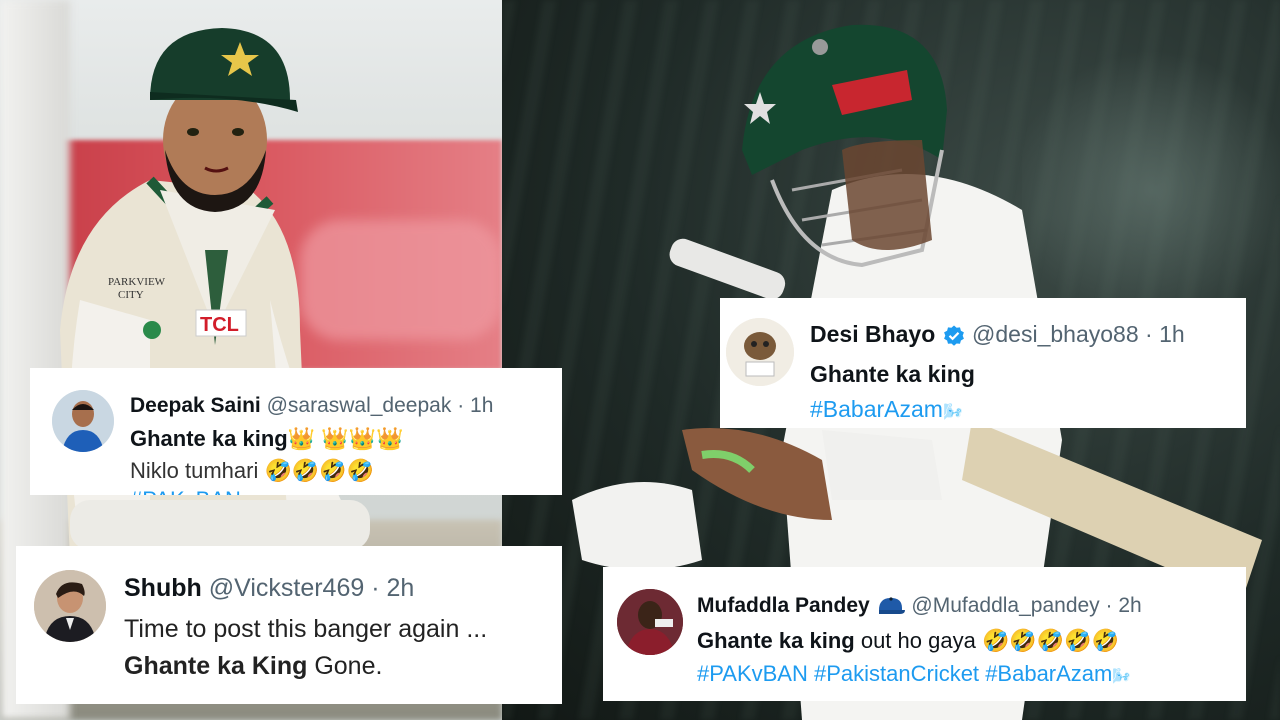 Image resolution: width=1280 pixels, height=720 pixels. Describe the element at coordinates (776, 640) in the screenshot. I see `tweet-text-bold: Ghante ka king` at that location.